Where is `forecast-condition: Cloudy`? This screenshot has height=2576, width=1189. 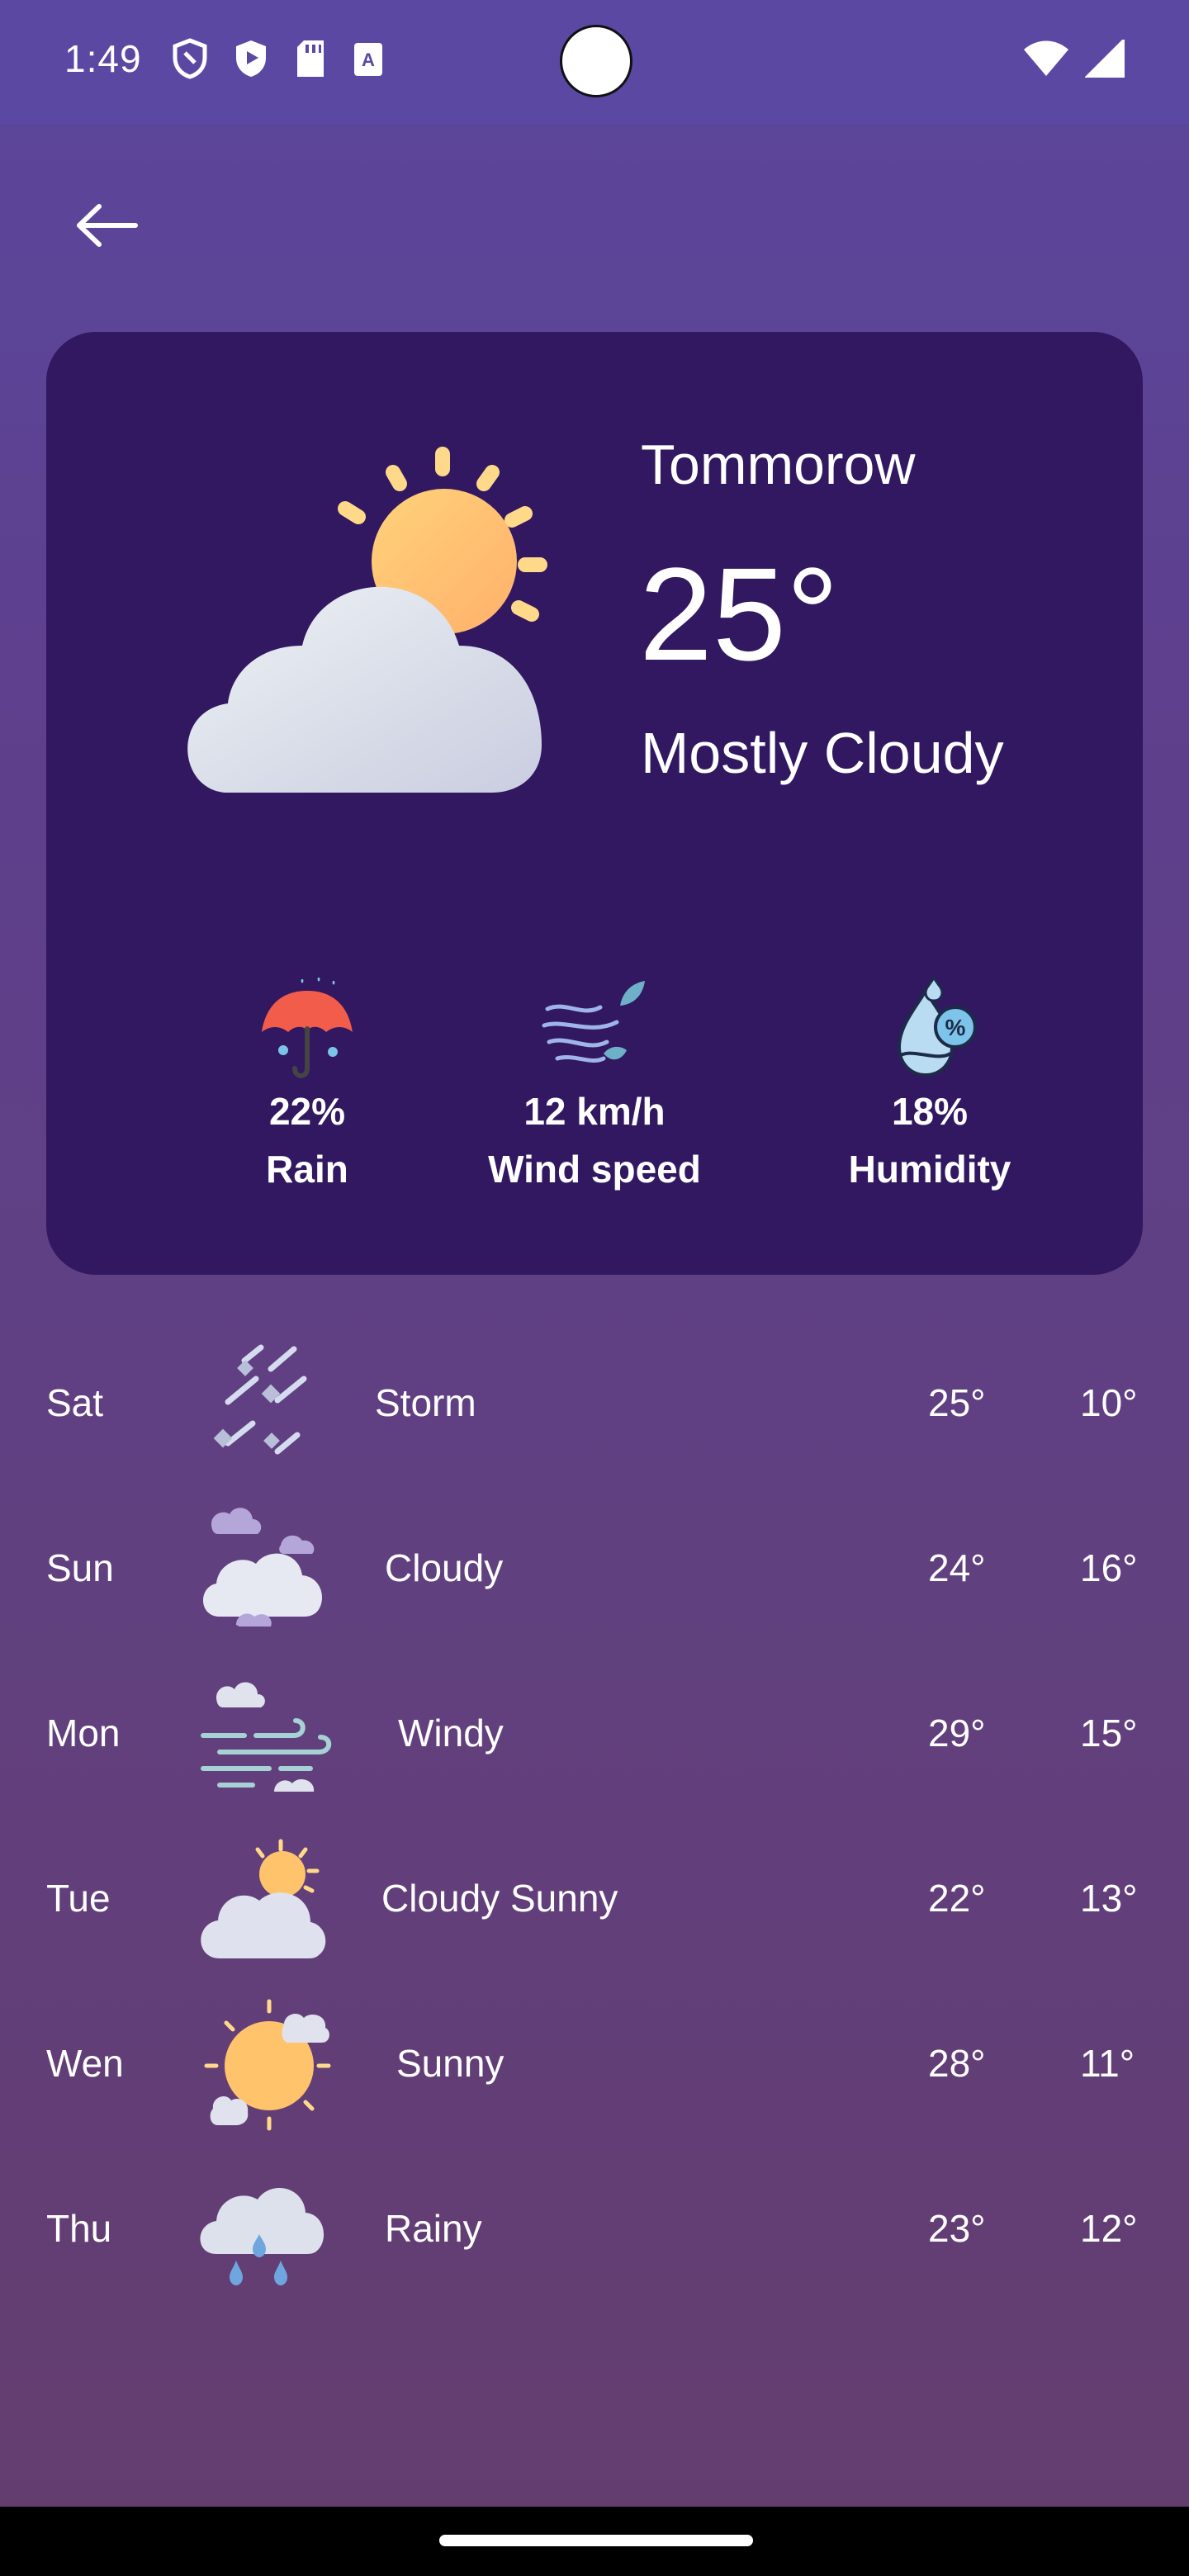
forecast-condition: Cloudy is located at coordinates (444, 1567).